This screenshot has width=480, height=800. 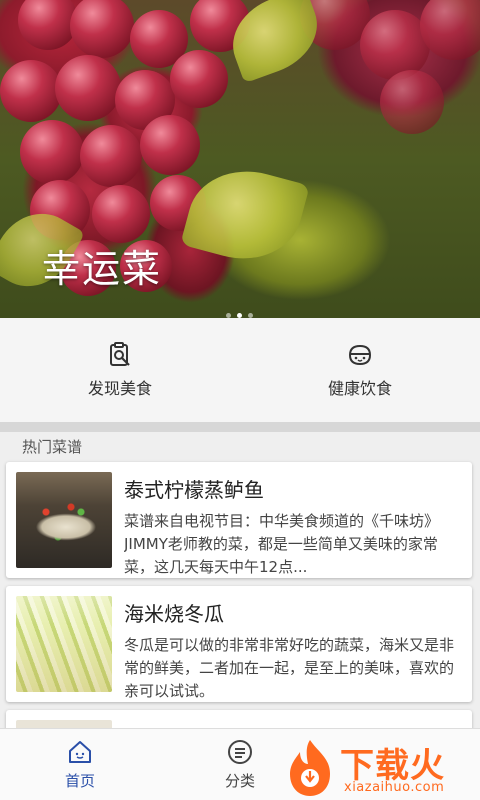 I want to click on section-divider, so click(x=240, y=427).